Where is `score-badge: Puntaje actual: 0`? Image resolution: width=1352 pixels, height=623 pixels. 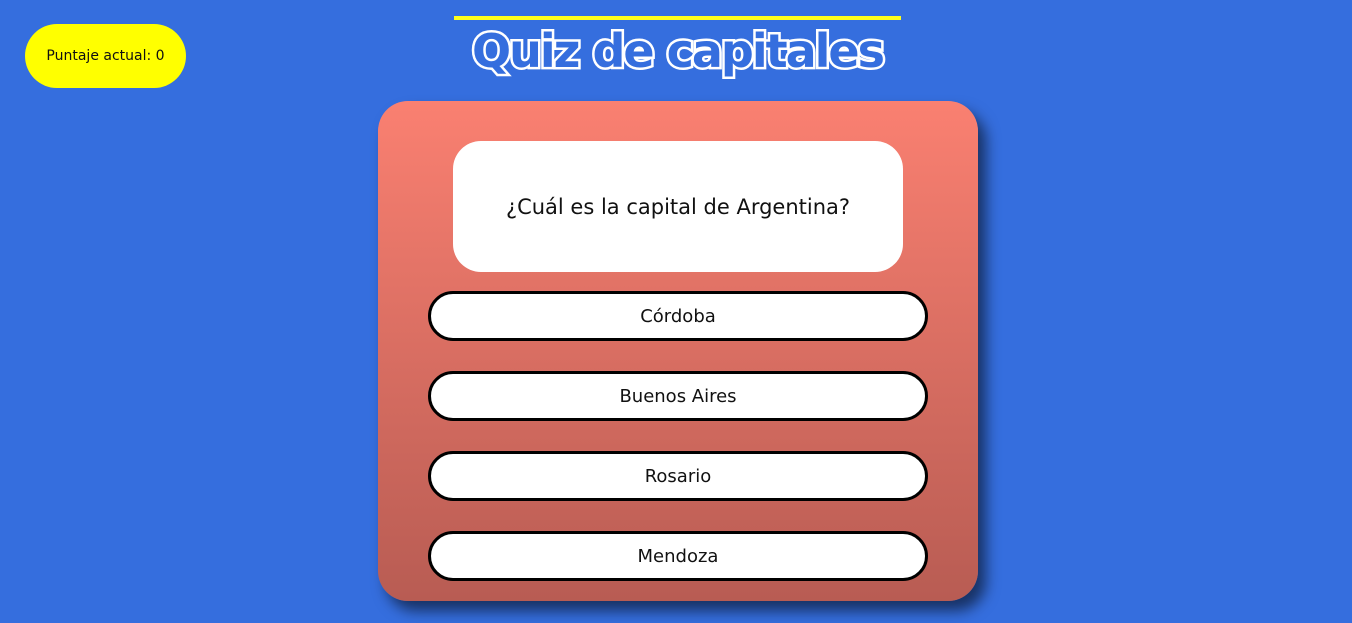
score-badge: Puntaje actual: 0 is located at coordinates (105, 56).